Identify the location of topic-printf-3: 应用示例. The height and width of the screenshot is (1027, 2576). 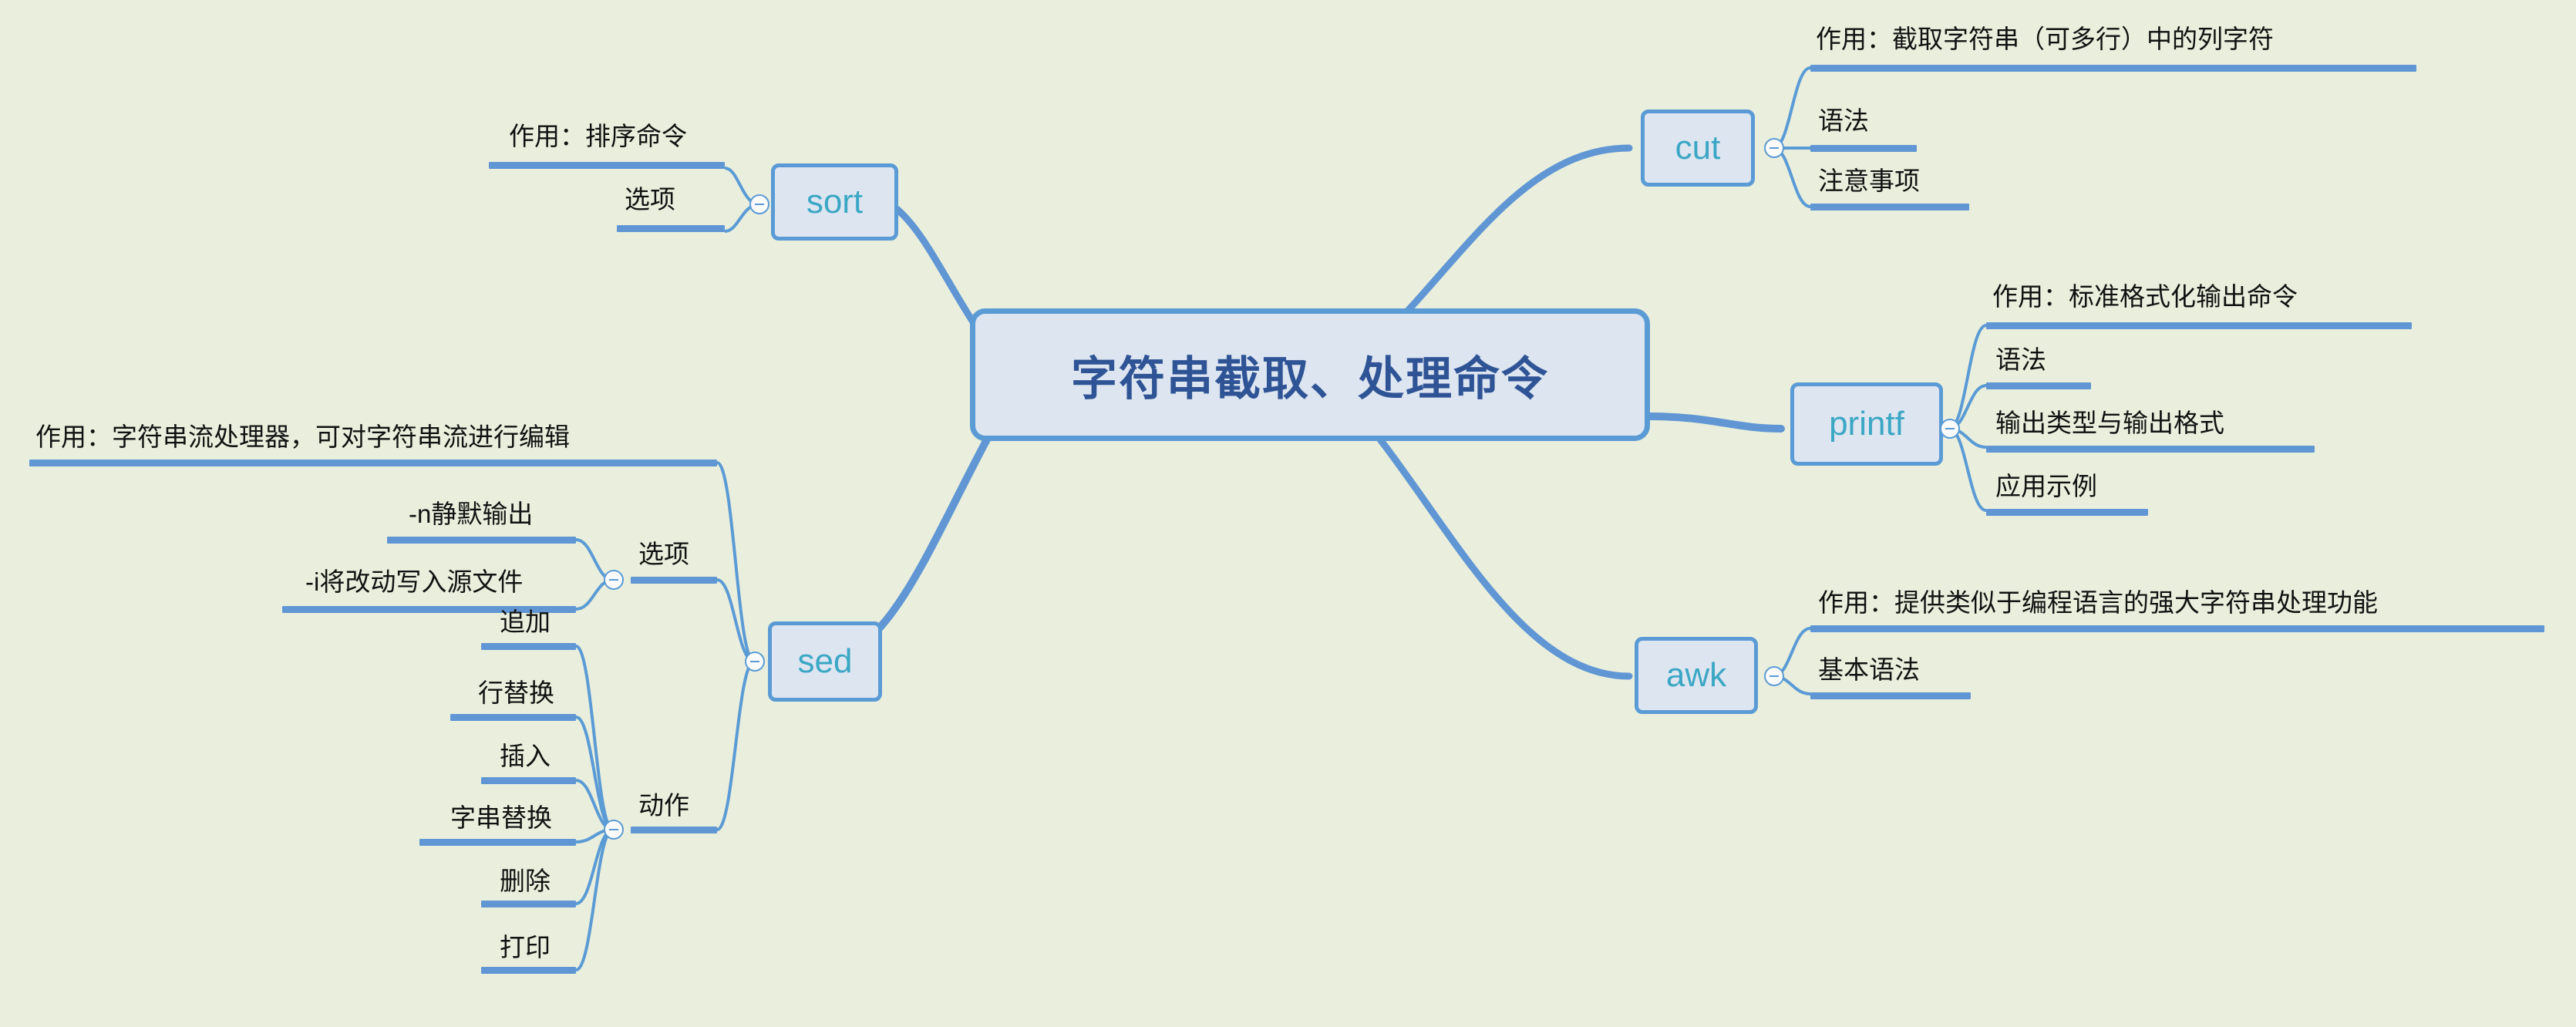
(2046, 486).